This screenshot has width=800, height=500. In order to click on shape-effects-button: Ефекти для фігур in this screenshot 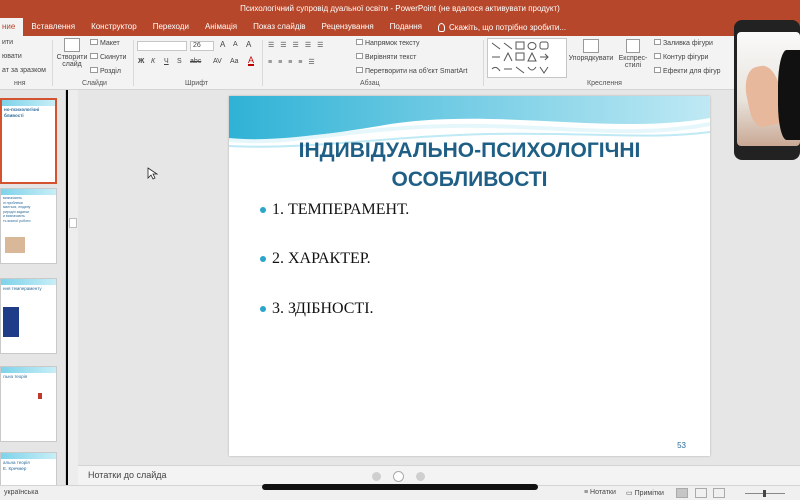, I will do `click(687, 71)`.